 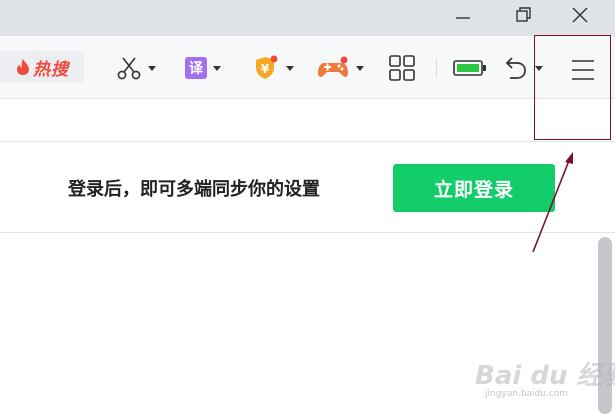 What do you see at coordinates (51, 69) in the screenshot?
I see `hot-search-label: 热搜` at bounding box center [51, 69].